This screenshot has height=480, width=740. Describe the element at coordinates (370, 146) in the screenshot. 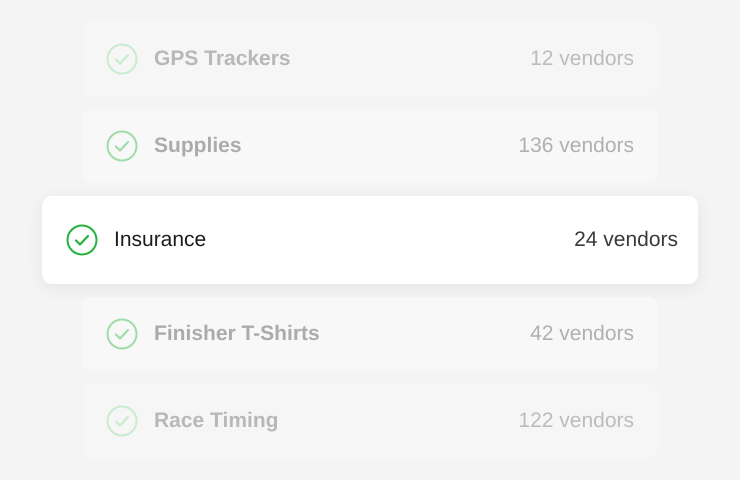

I see `category-card: Supplies 136 vendors` at that location.